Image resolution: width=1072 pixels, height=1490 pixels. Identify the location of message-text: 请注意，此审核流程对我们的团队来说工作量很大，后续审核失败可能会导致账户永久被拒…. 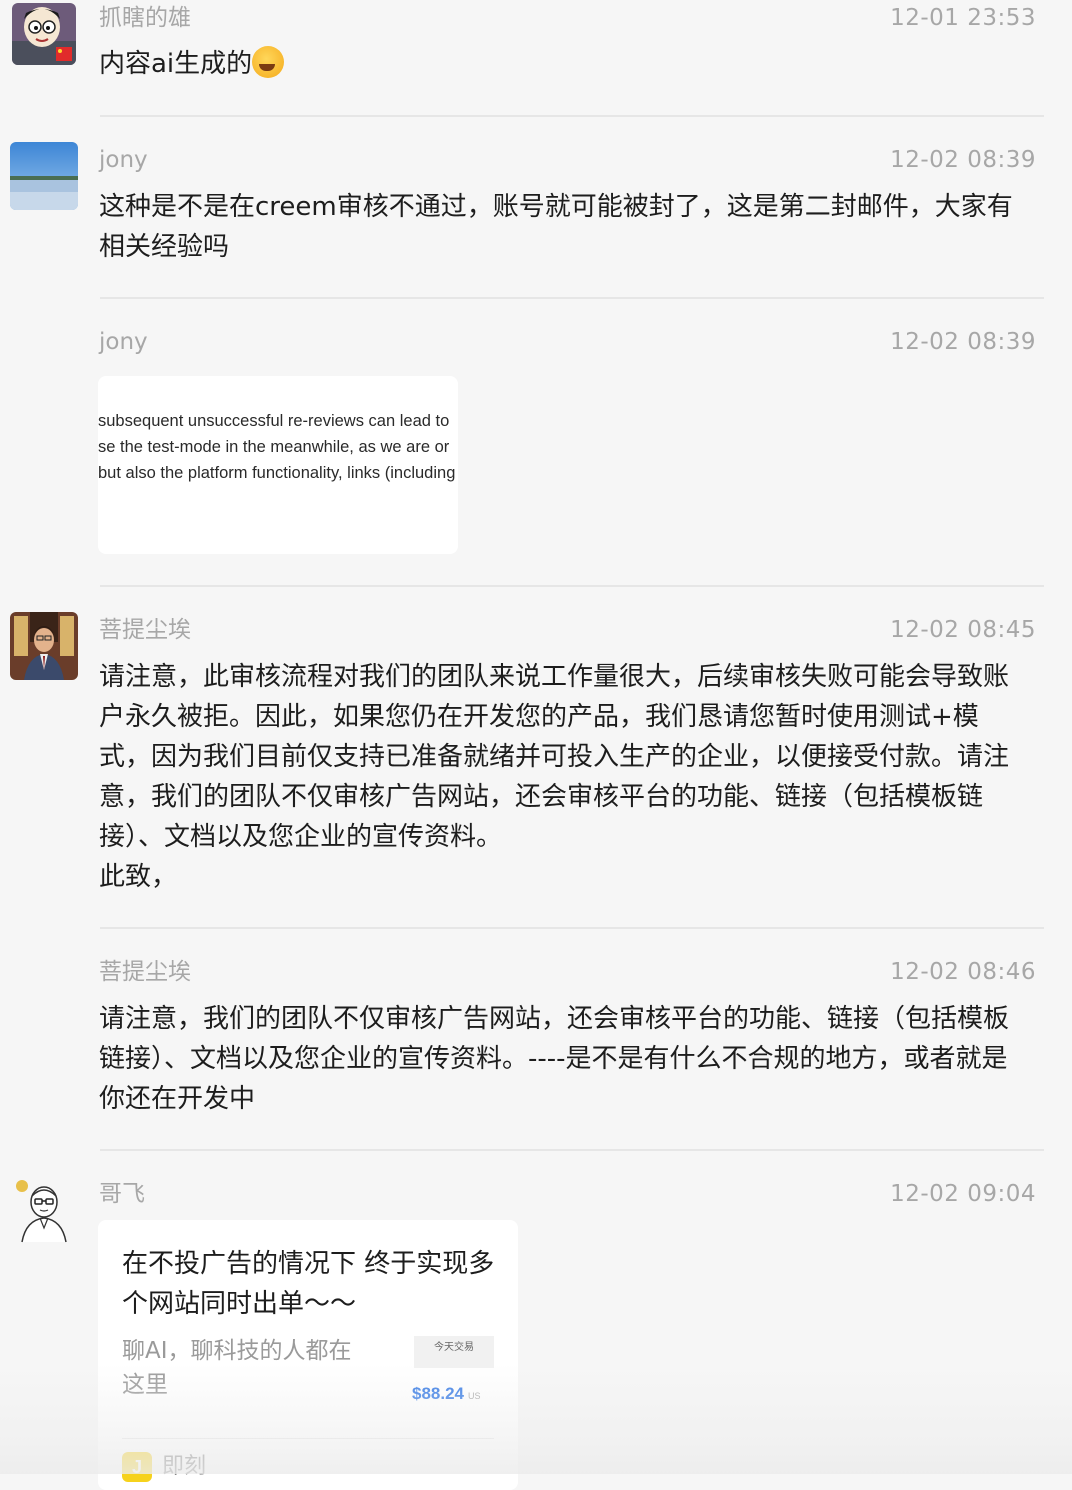
(554, 777).